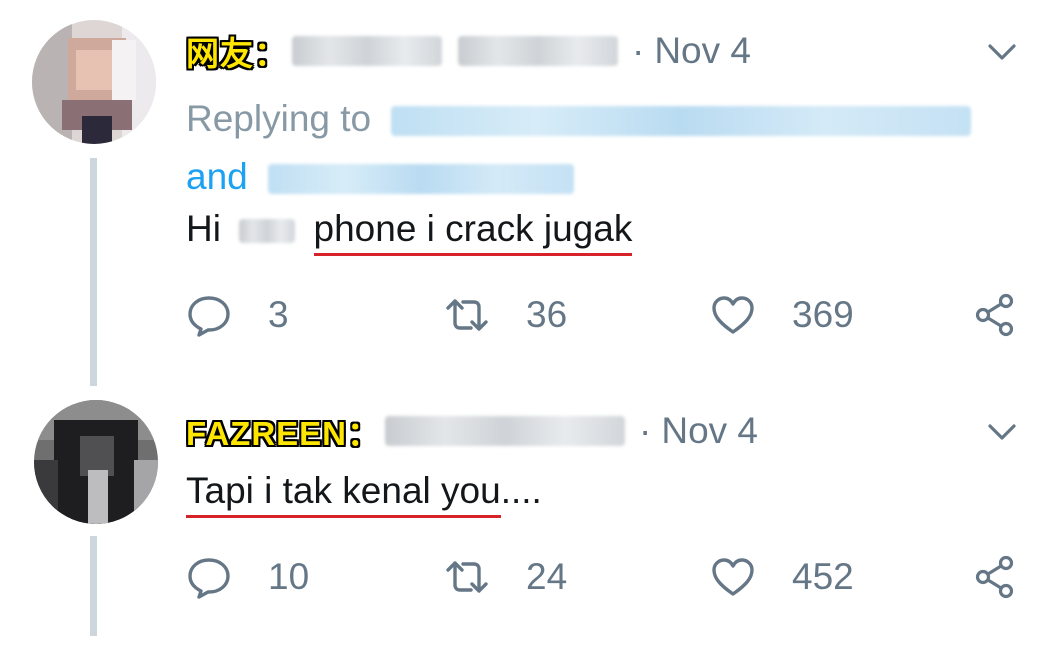 The height and width of the screenshot is (649, 1060). Describe the element at coordinates (547, 314) in the screenshot. I see `retweet-count: 36` at that location.